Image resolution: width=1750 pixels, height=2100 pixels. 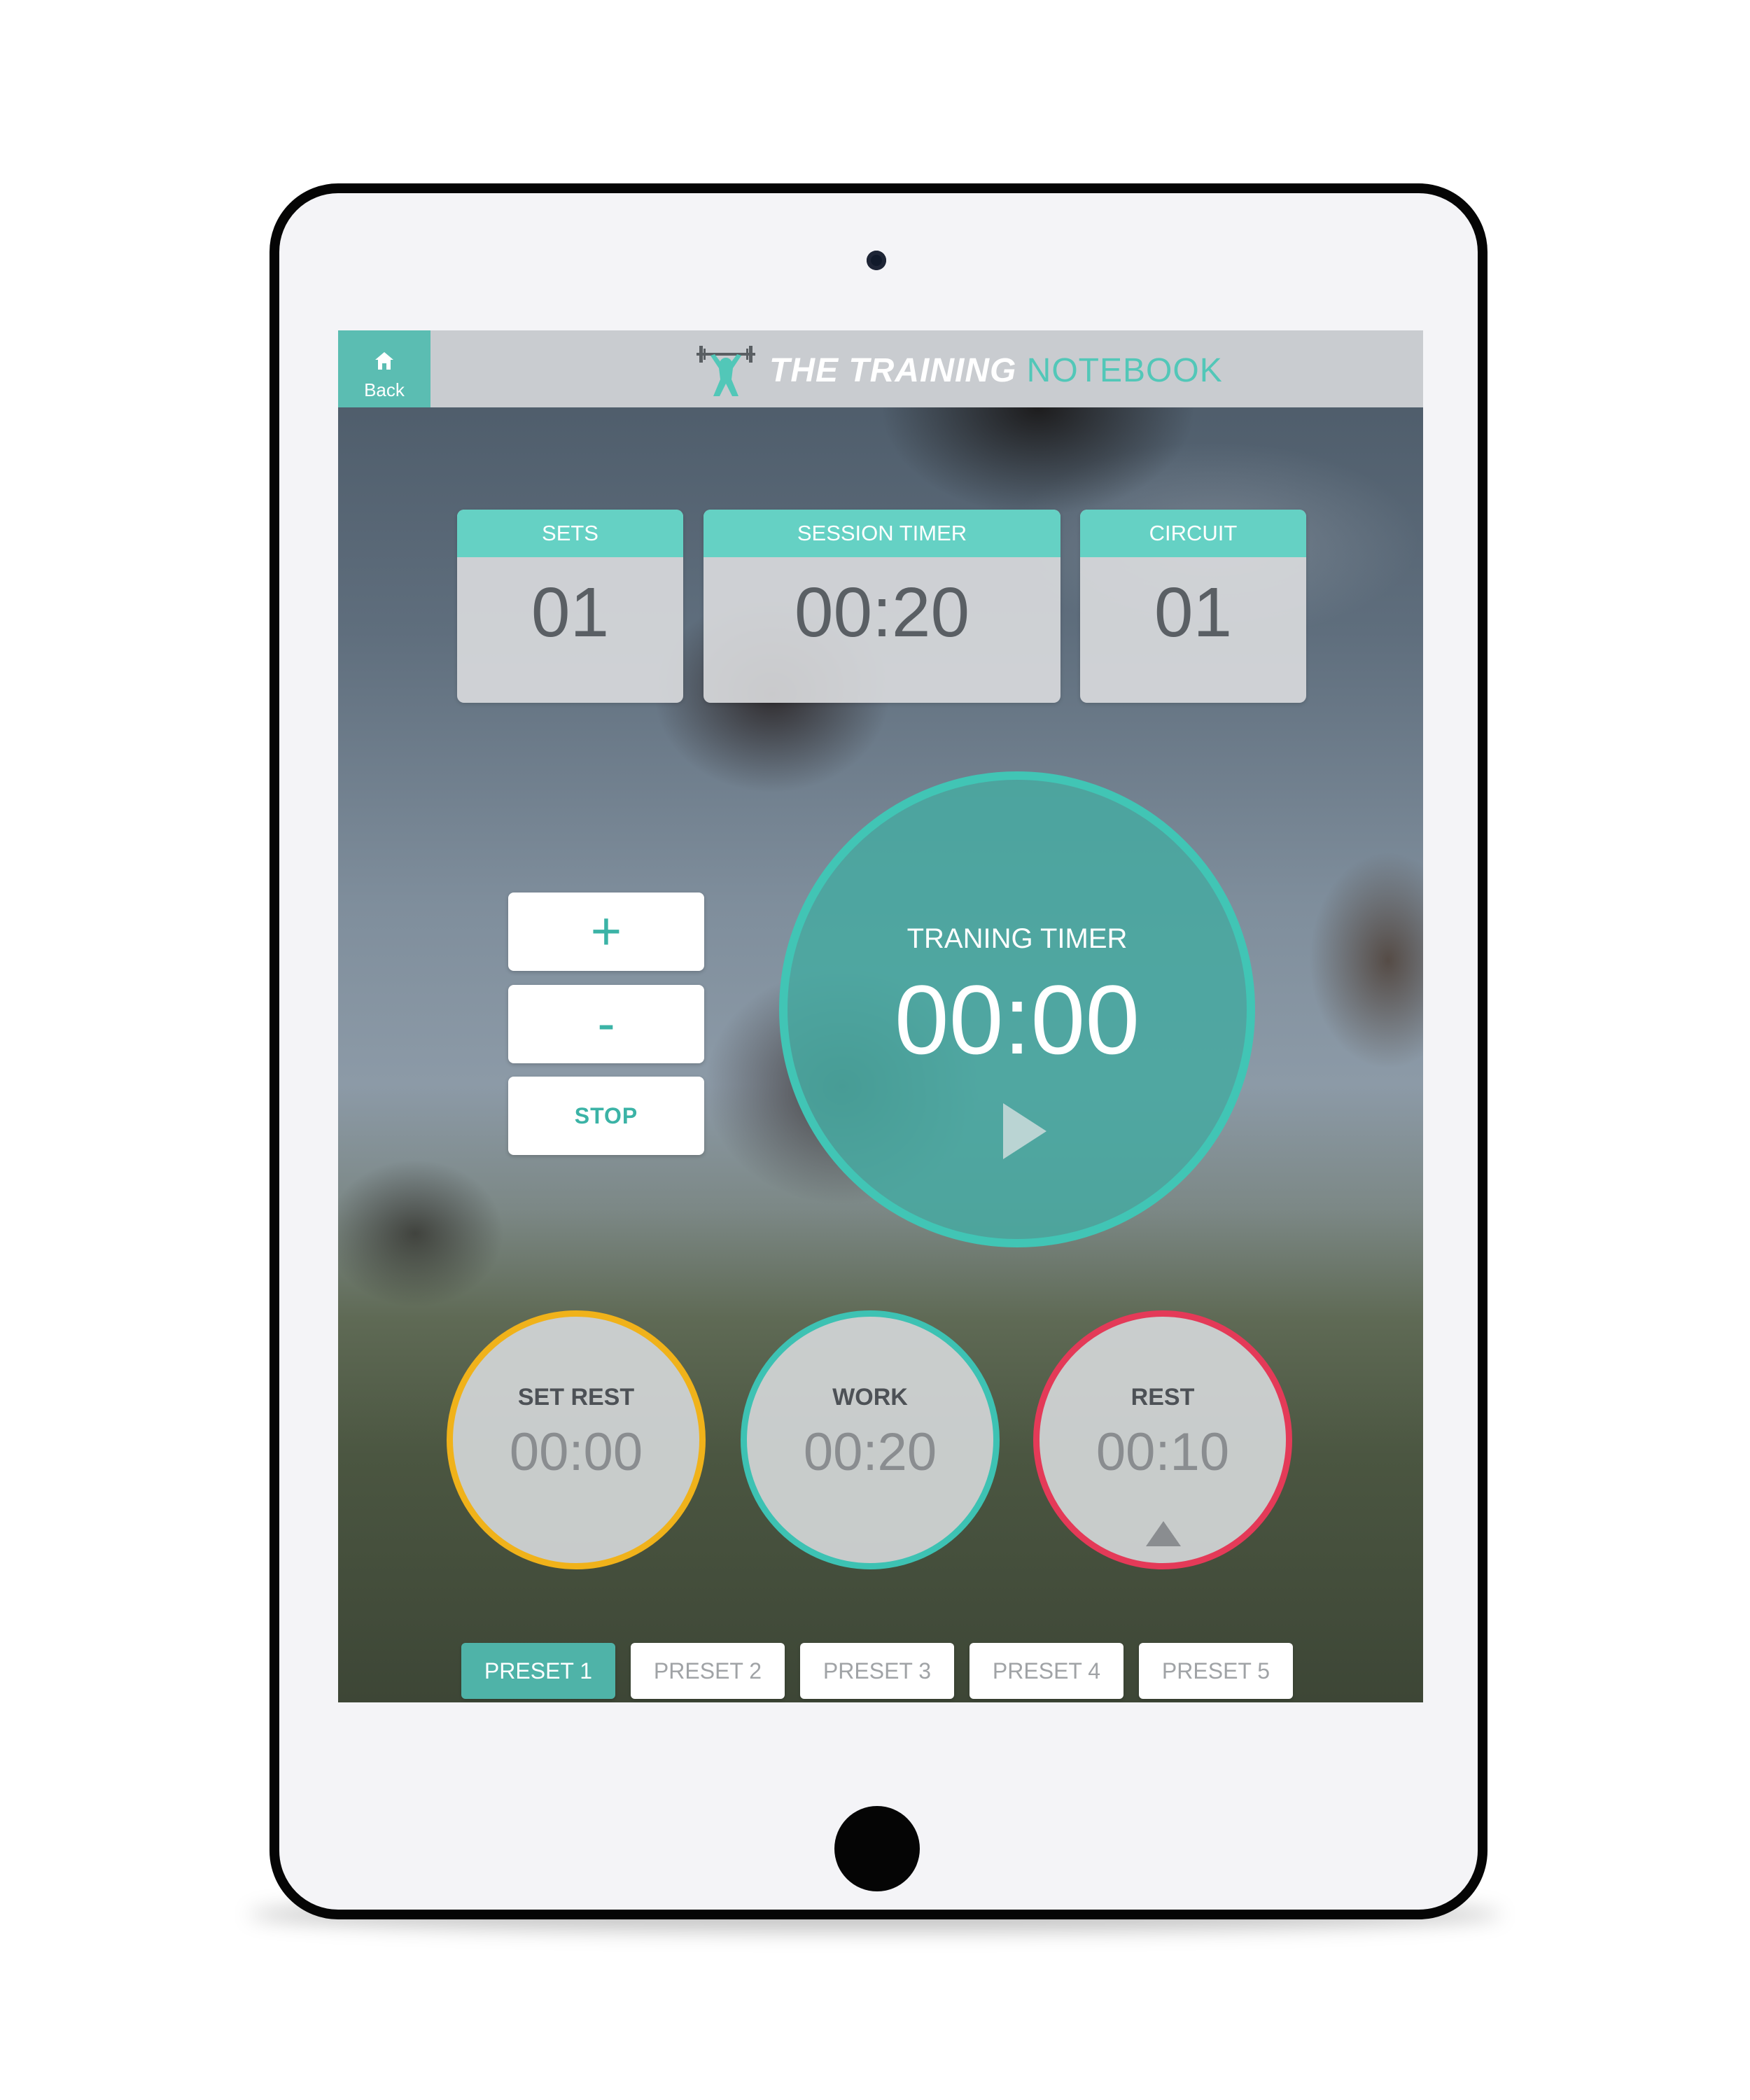 I want to click on set-rest-timer: SET REST 00:00, so click(x=576, y=1439).